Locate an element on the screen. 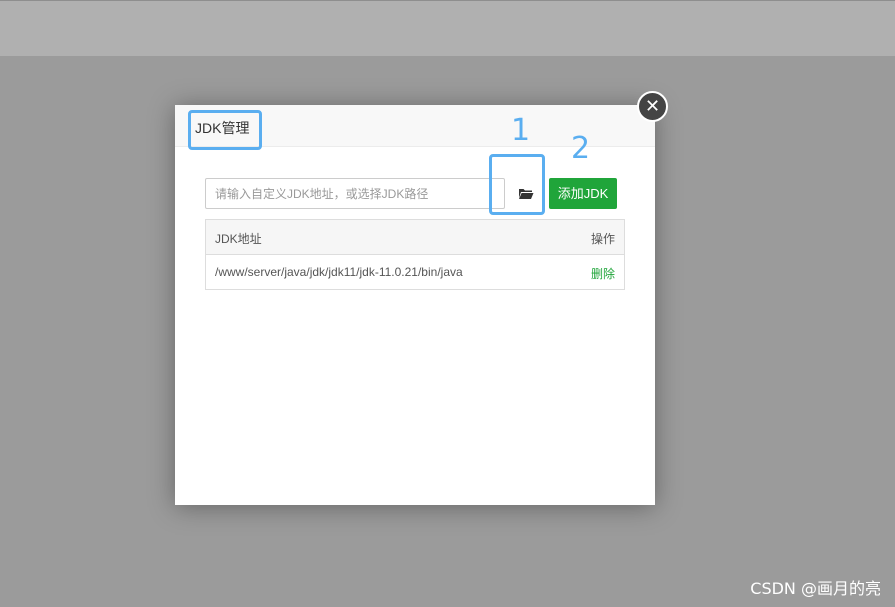 Image resolution: width=895 pixels, height=607 pixels. watermark: CSDN @画月的亮 is located at coordinates (815, 588).